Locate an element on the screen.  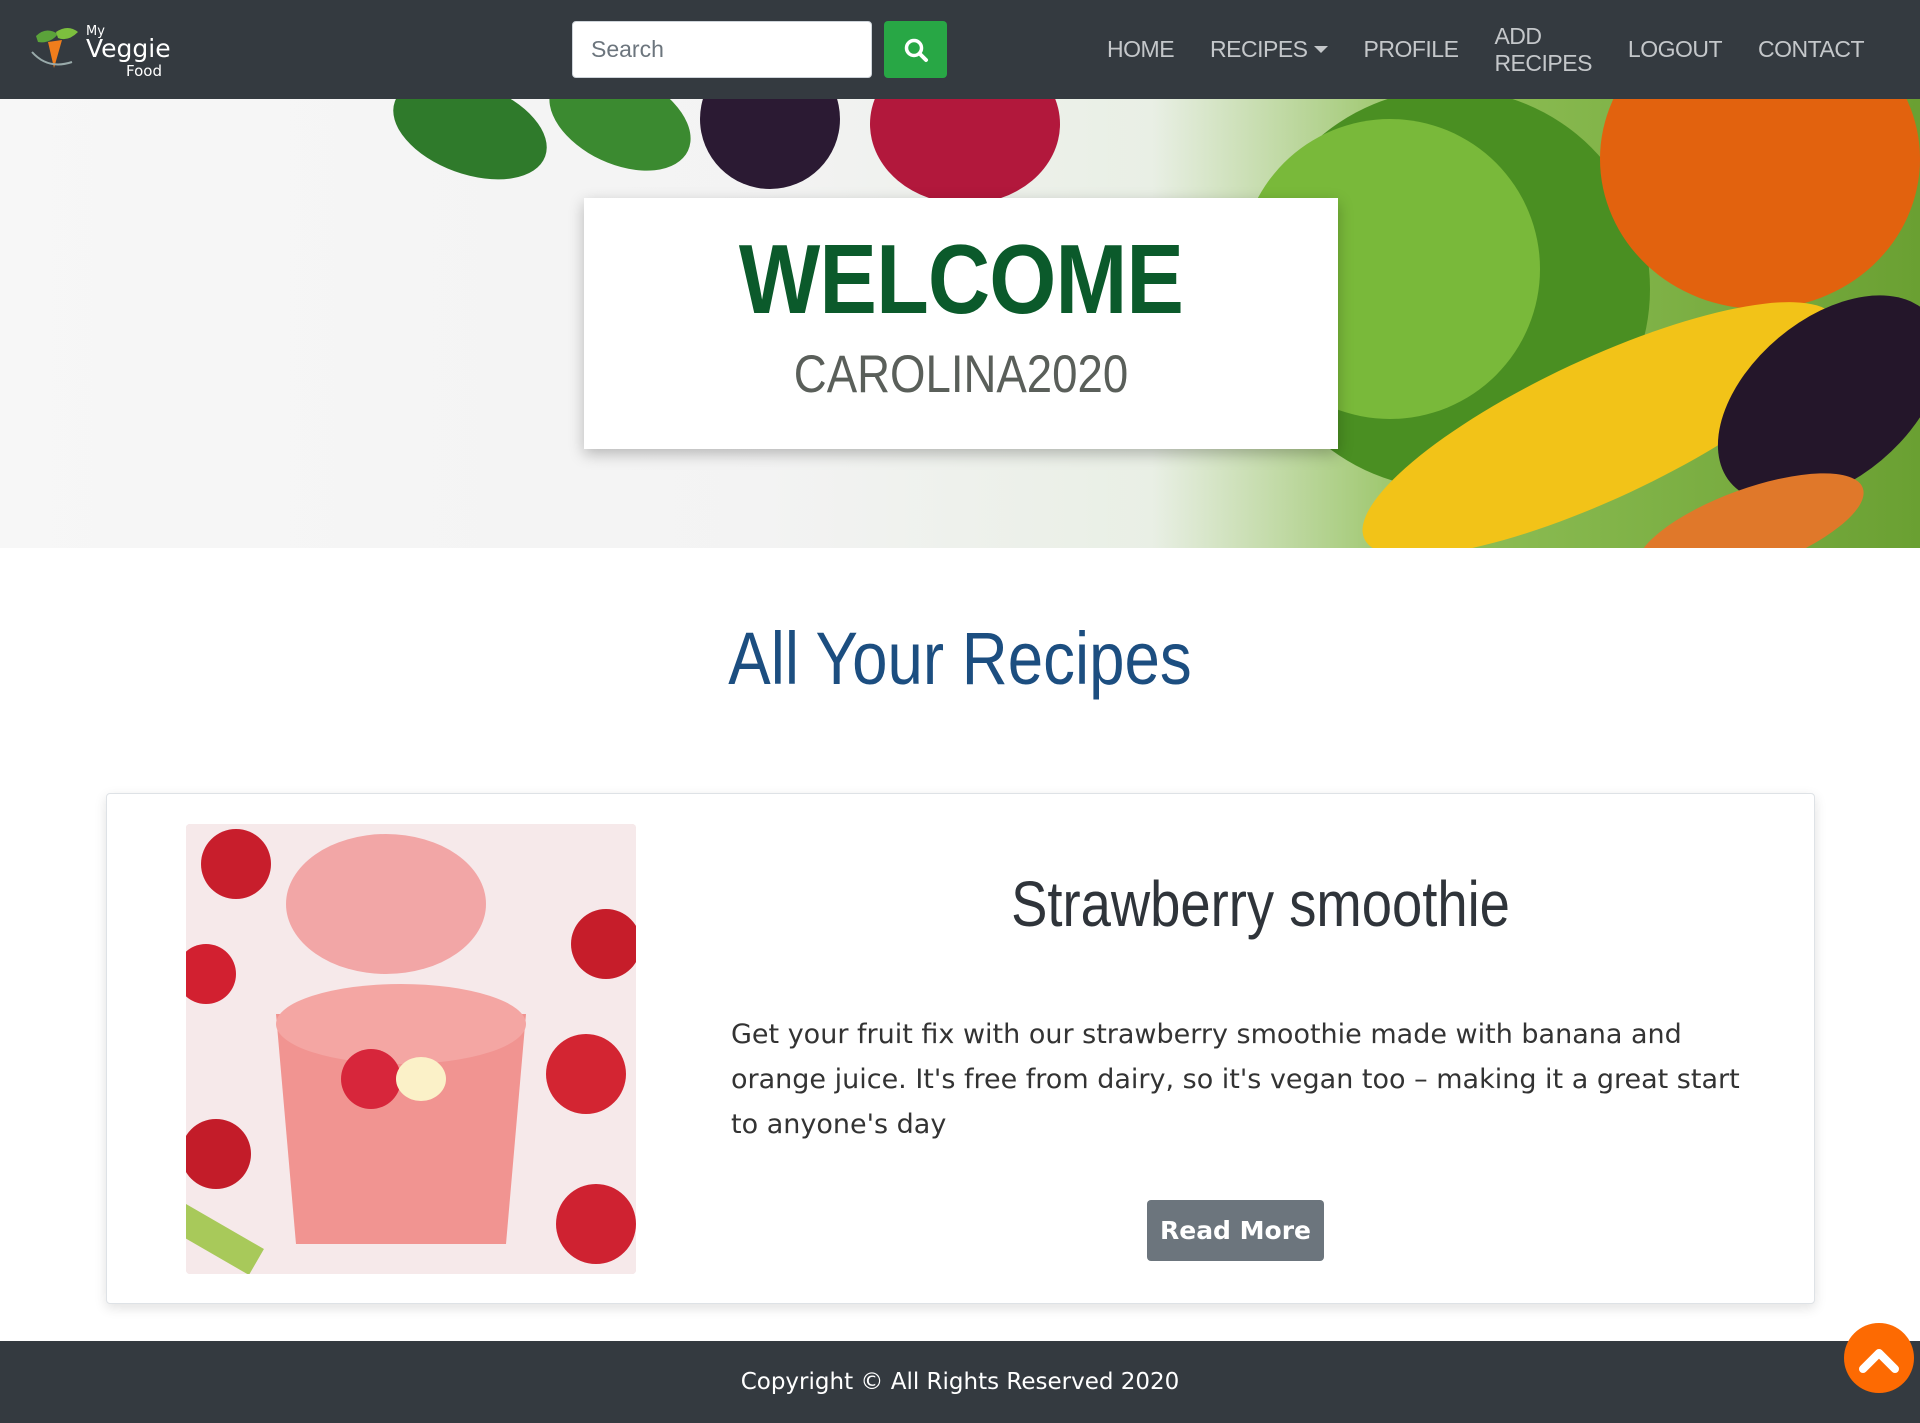
welcome-title: WELCOME is located at coordinates (961, 279).